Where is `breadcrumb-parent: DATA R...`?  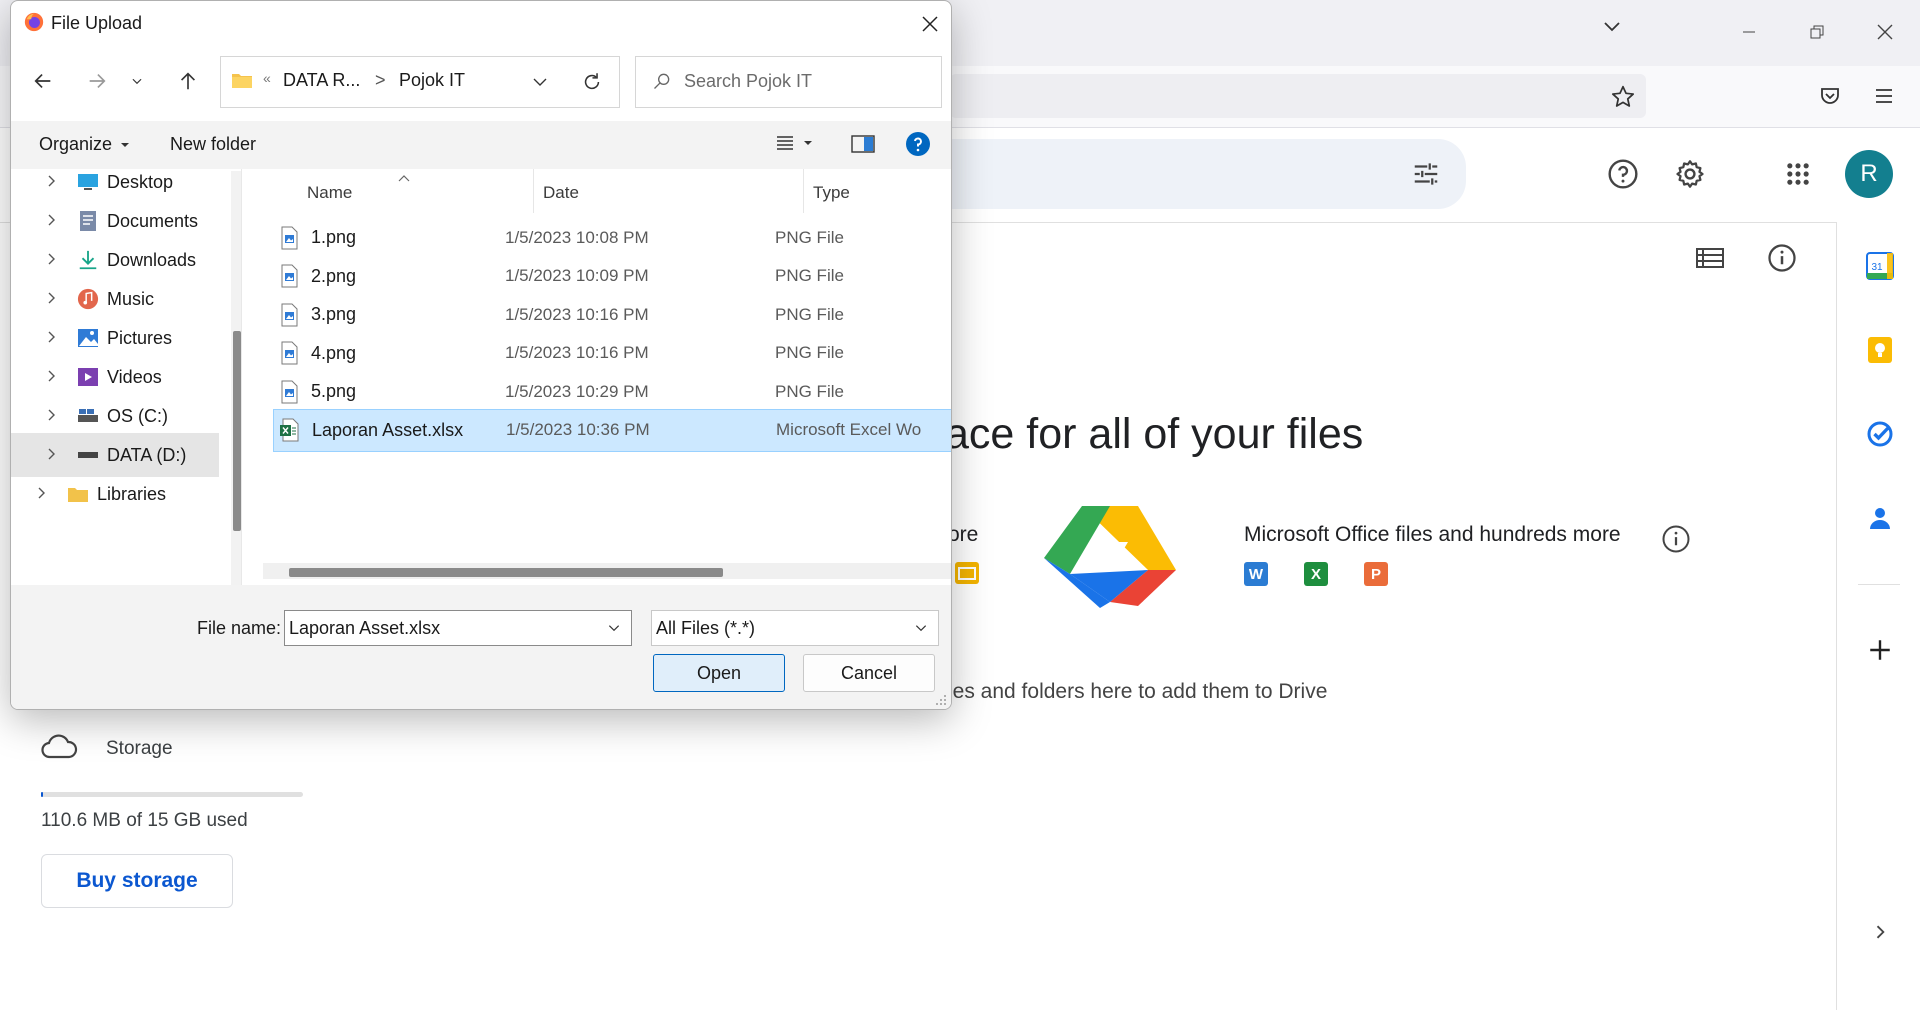
breadcrumb-parent: DATA R... is located at coordinates (321, 80).